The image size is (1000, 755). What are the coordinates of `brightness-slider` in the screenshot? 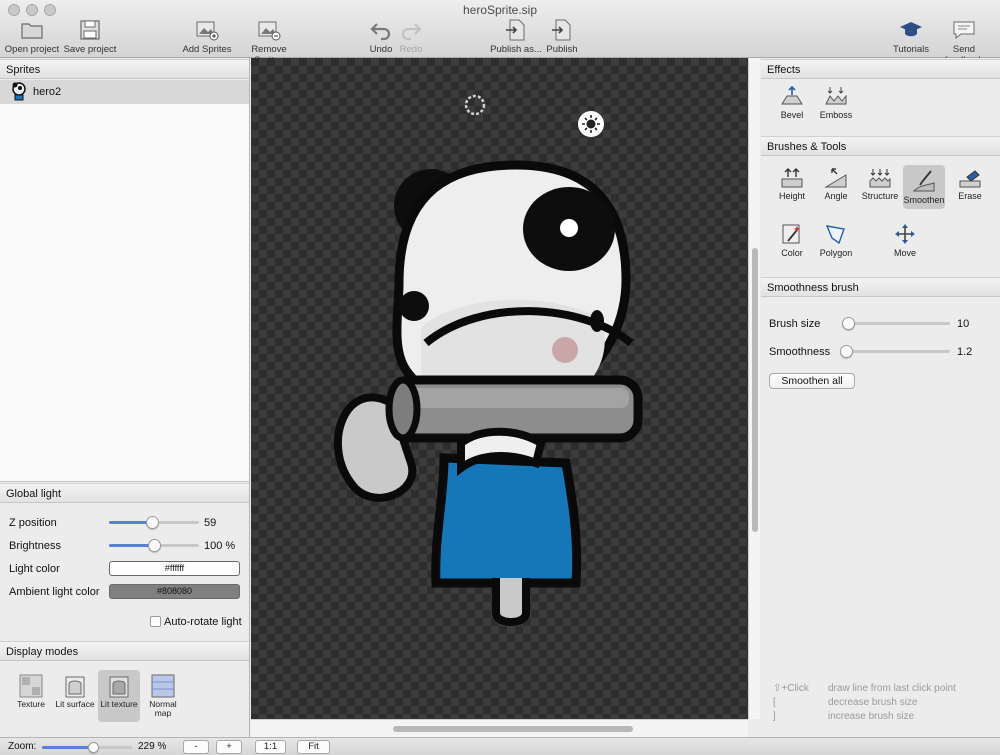 It's located at (154, 545).